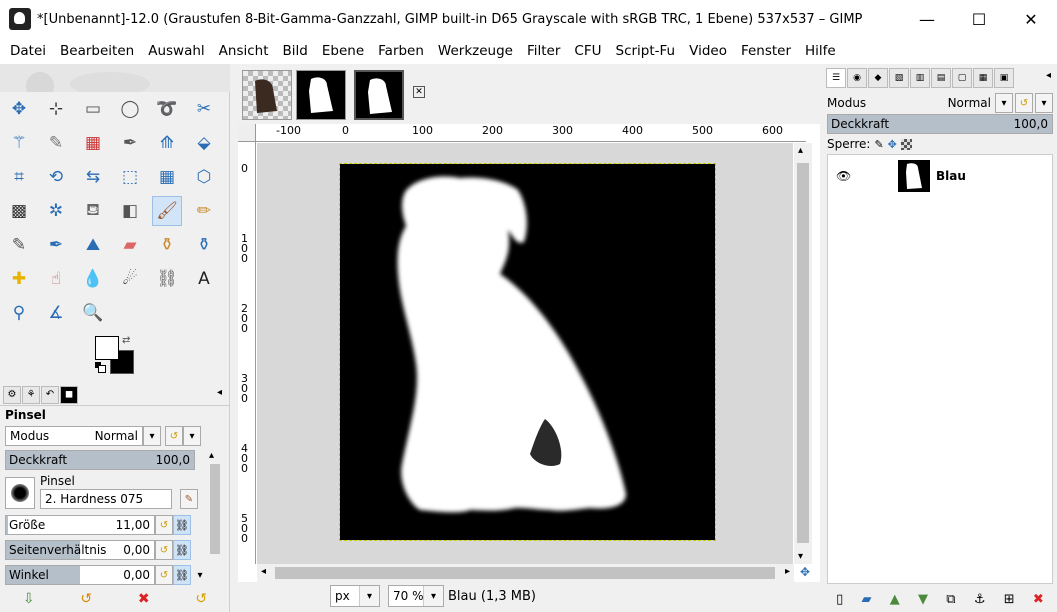  Describe the element at coordinates (50, 394) in the screenshot. I see `undo-history-tab: ↶` at that location.